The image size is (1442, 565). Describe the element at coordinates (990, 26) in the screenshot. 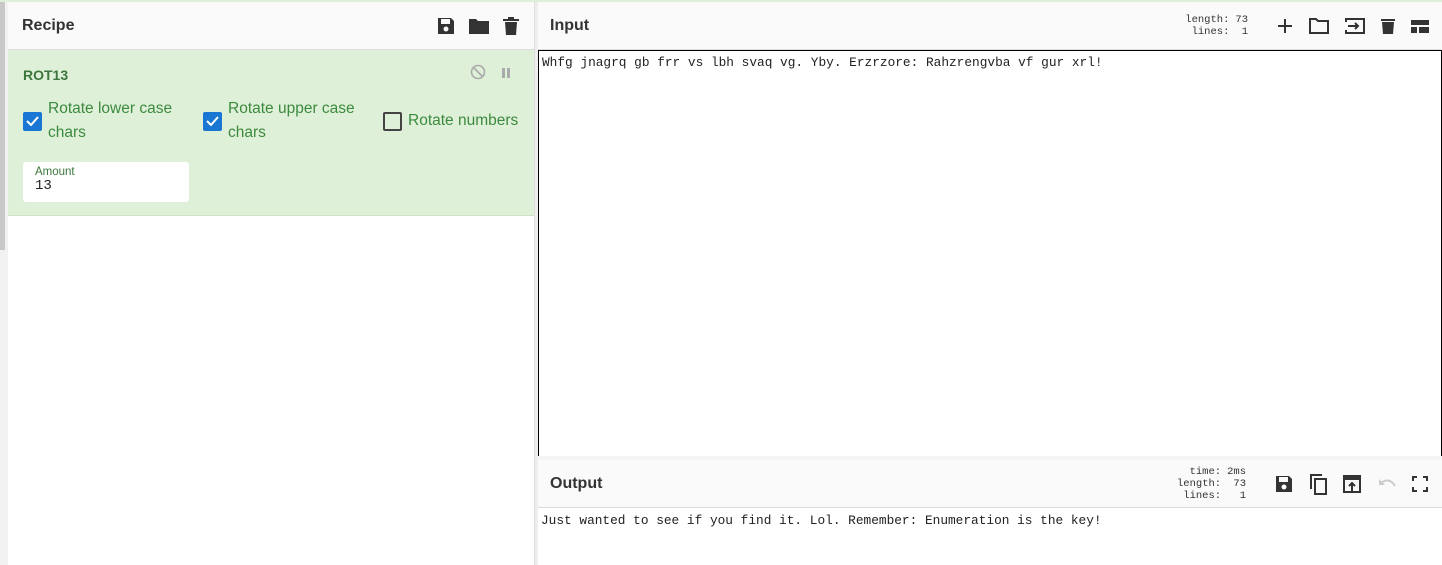

I see `input-header: Input length: 73 lines: 1` at that location.